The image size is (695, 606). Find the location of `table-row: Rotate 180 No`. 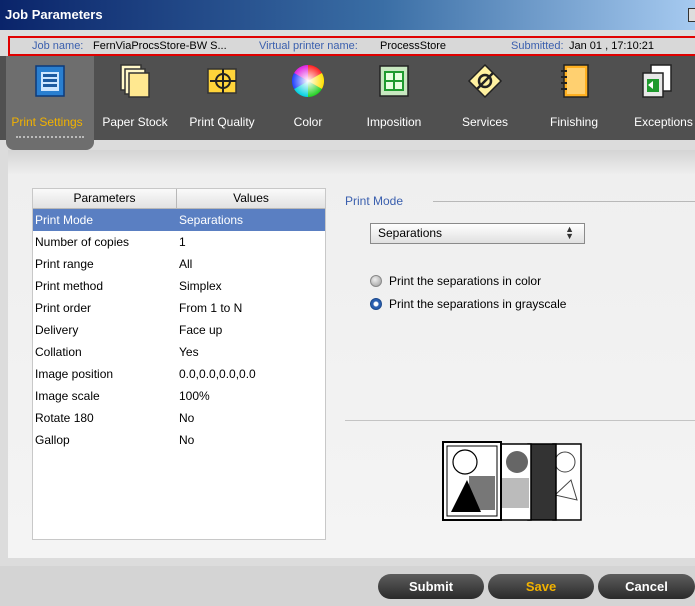

table-row: Rotate 180 No is located at coordinates (179, 418).